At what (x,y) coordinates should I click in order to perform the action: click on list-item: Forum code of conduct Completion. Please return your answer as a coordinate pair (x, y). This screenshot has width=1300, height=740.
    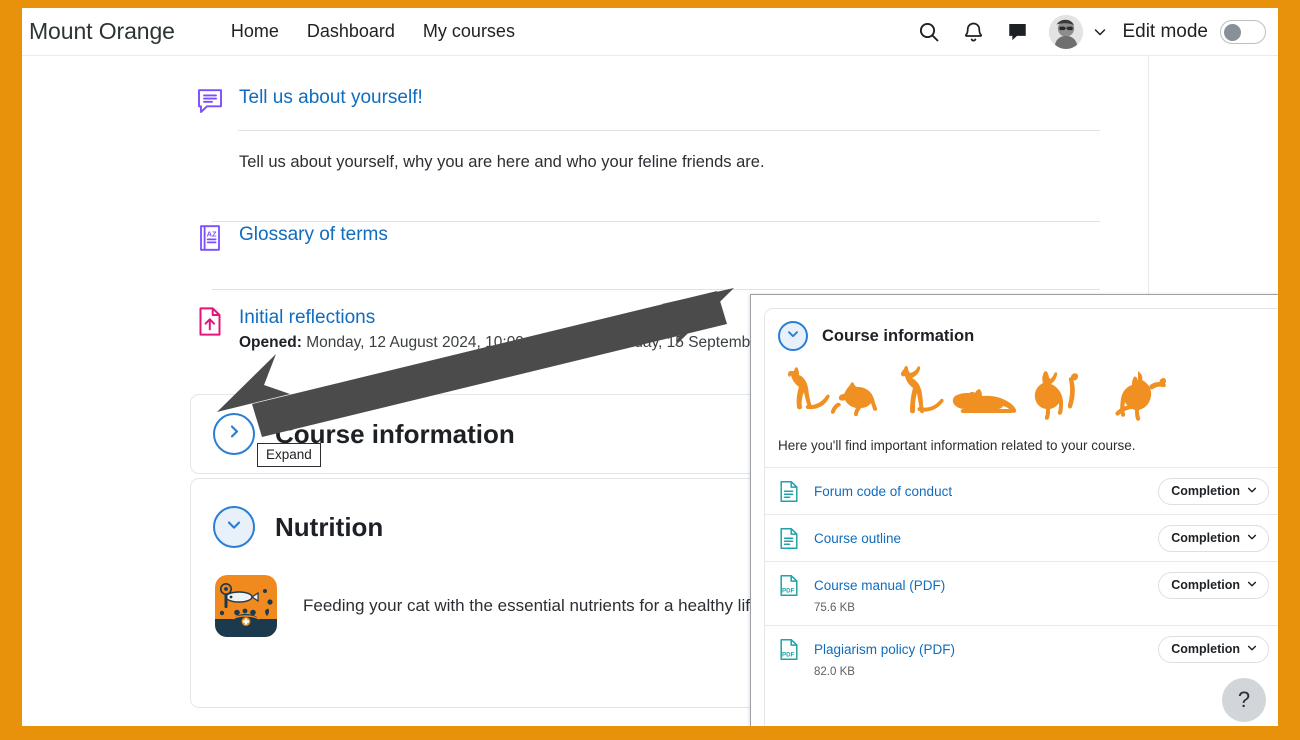
    Looking at the image, I should click on (1021, 490).